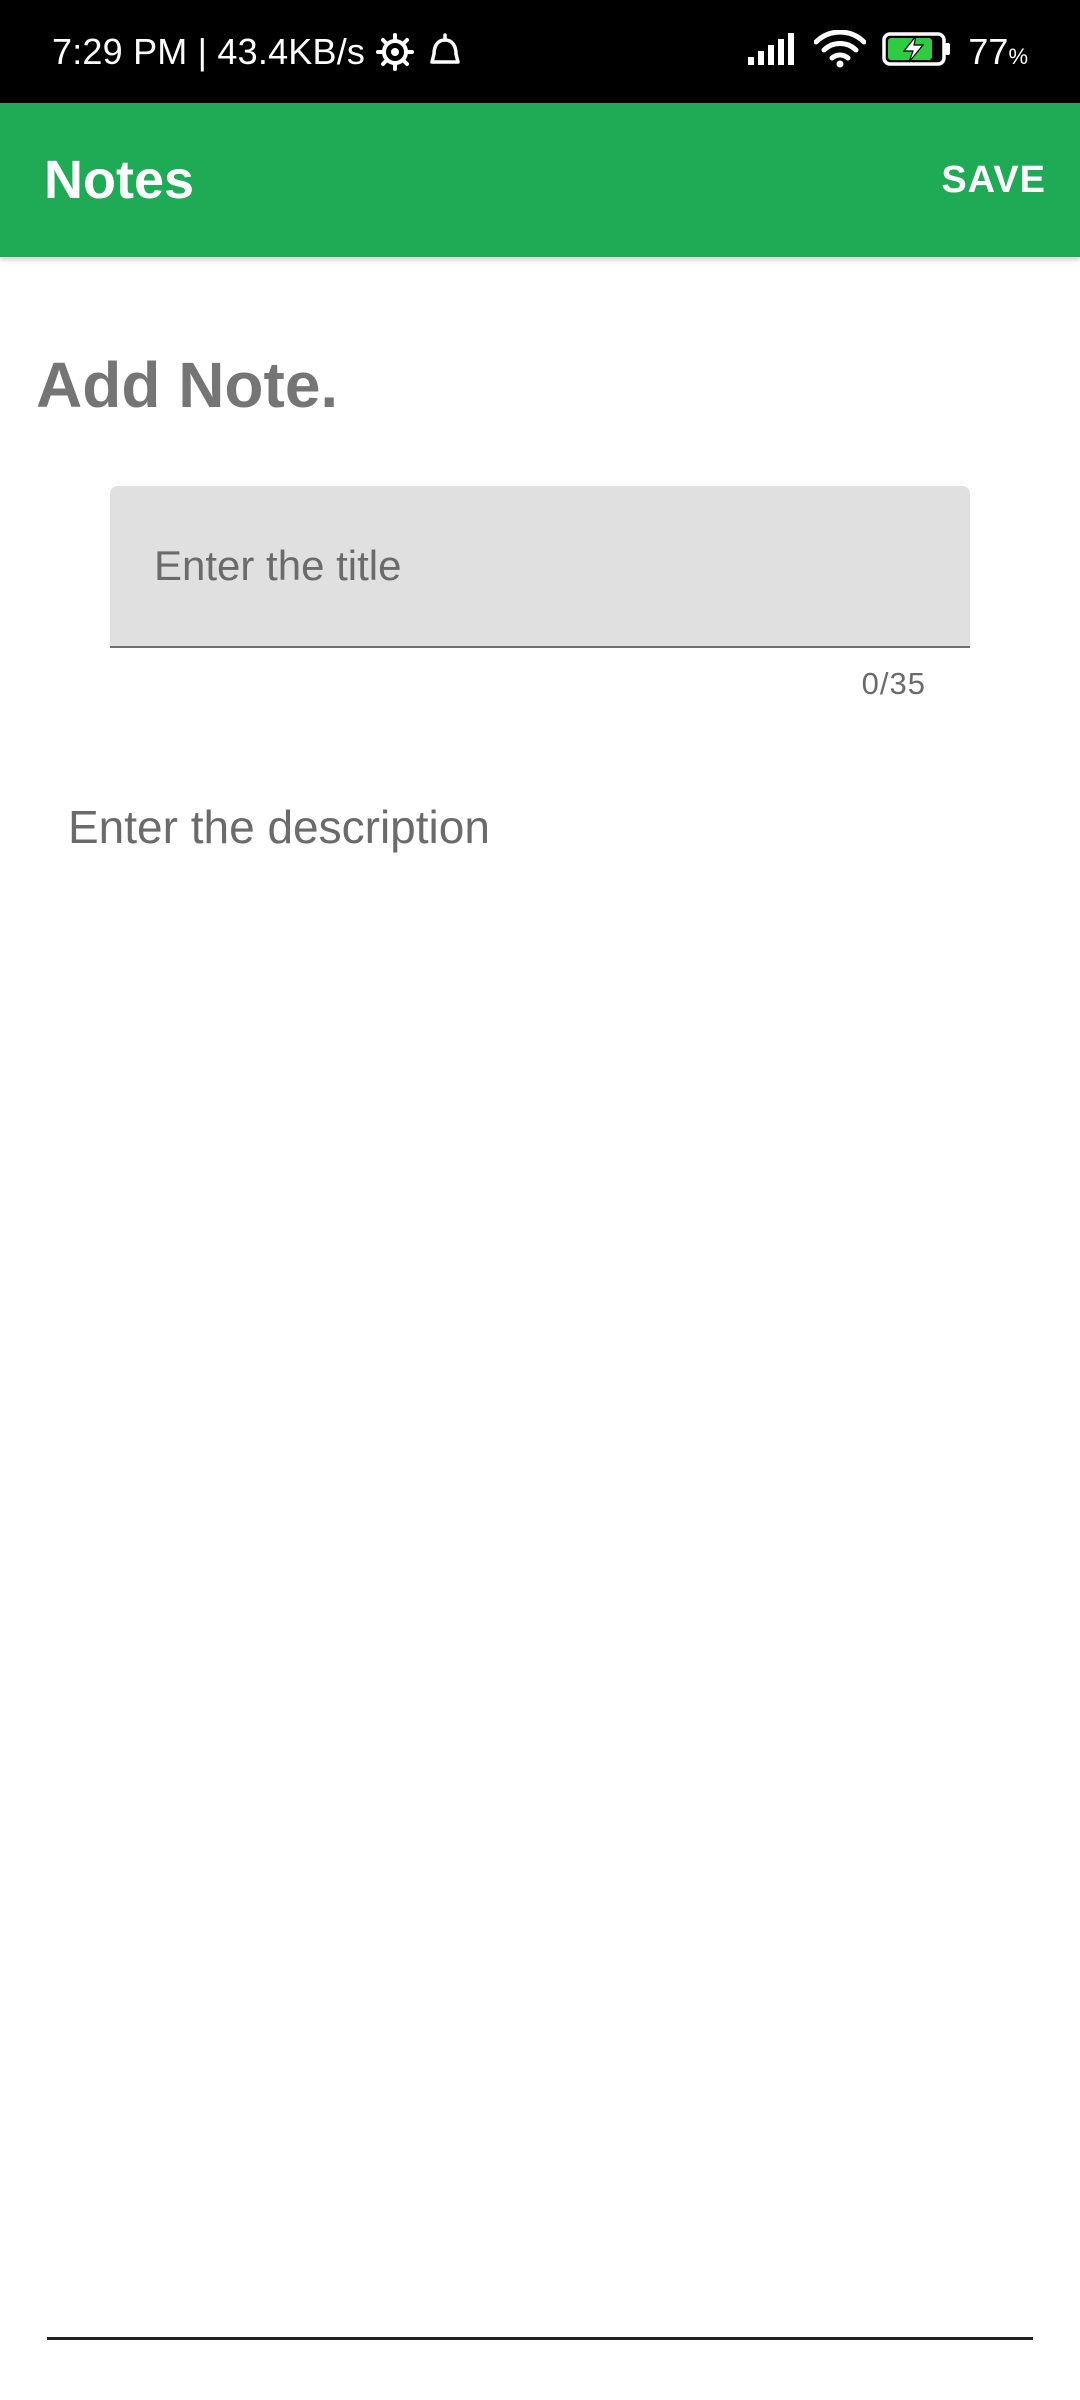  Describe the element at coordinates (544, 566) in the screenshot. I see `title-input` at that location.